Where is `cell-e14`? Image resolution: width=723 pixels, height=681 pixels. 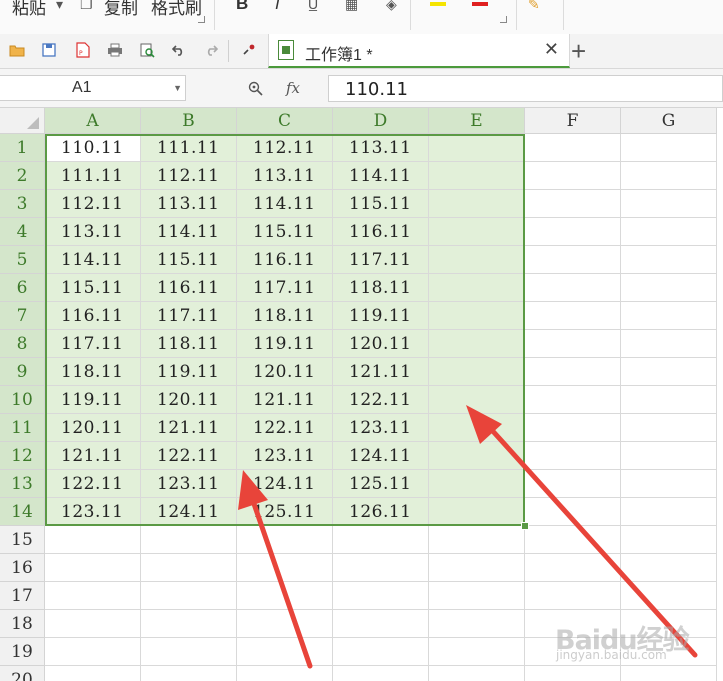 cell-e14 is located at coordinates (477, 512).